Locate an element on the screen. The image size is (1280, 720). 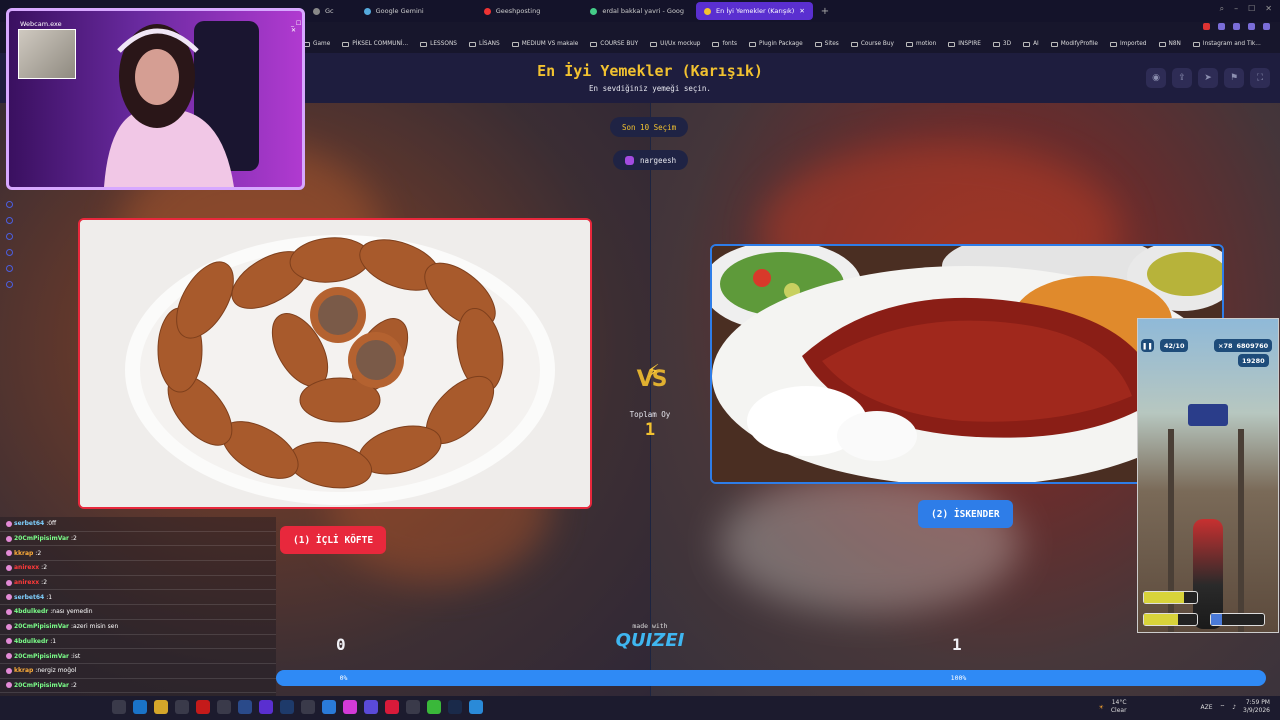
close-window-icon: ✕ is located at coordinates (1268, 9).